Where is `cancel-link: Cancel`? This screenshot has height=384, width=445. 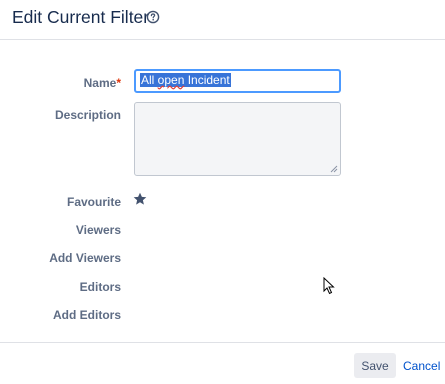 cancel-link: Cancel is located at coordinates (421, 366).